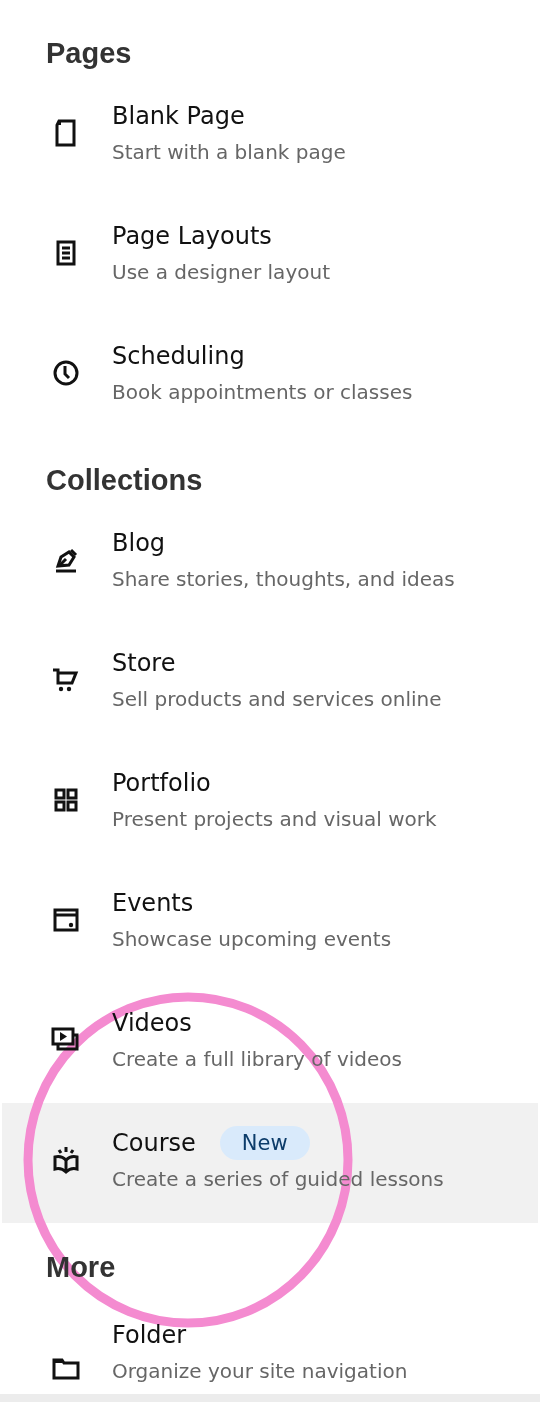  Describe the element at coordinates (274, 819) in the screenshot. I see `item-description: Present projects and visual work` at that location.